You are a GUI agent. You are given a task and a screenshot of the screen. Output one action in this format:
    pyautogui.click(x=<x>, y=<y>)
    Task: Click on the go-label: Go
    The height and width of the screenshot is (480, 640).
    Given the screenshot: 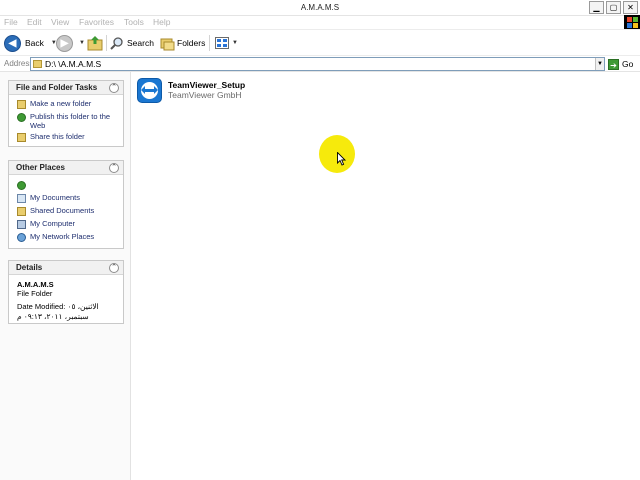 What is the action you would take?
    pyautogui.click(x=628, y=64)
    